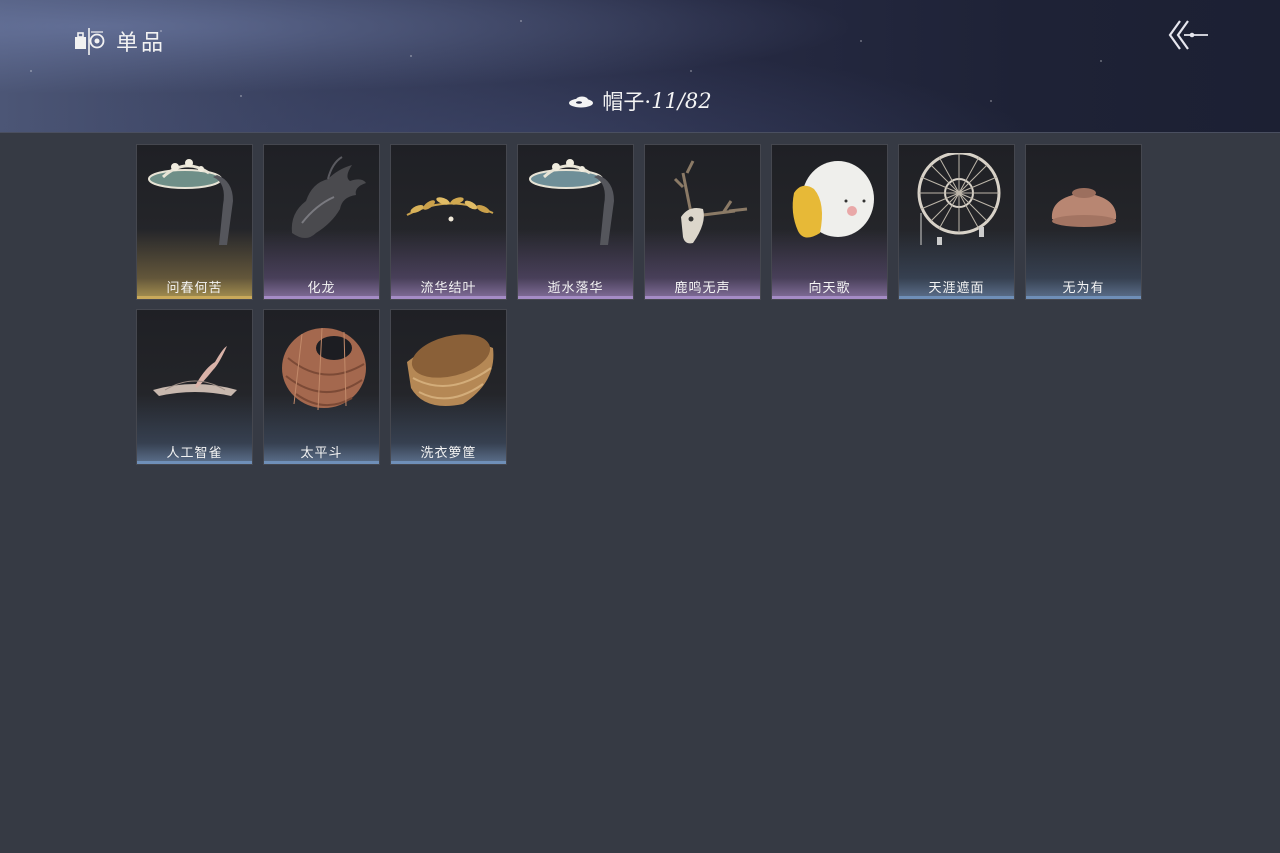  Describe the element at coordinates (956, 288) in the screenshot. I see `item-name: 天涯遮面` at that location.